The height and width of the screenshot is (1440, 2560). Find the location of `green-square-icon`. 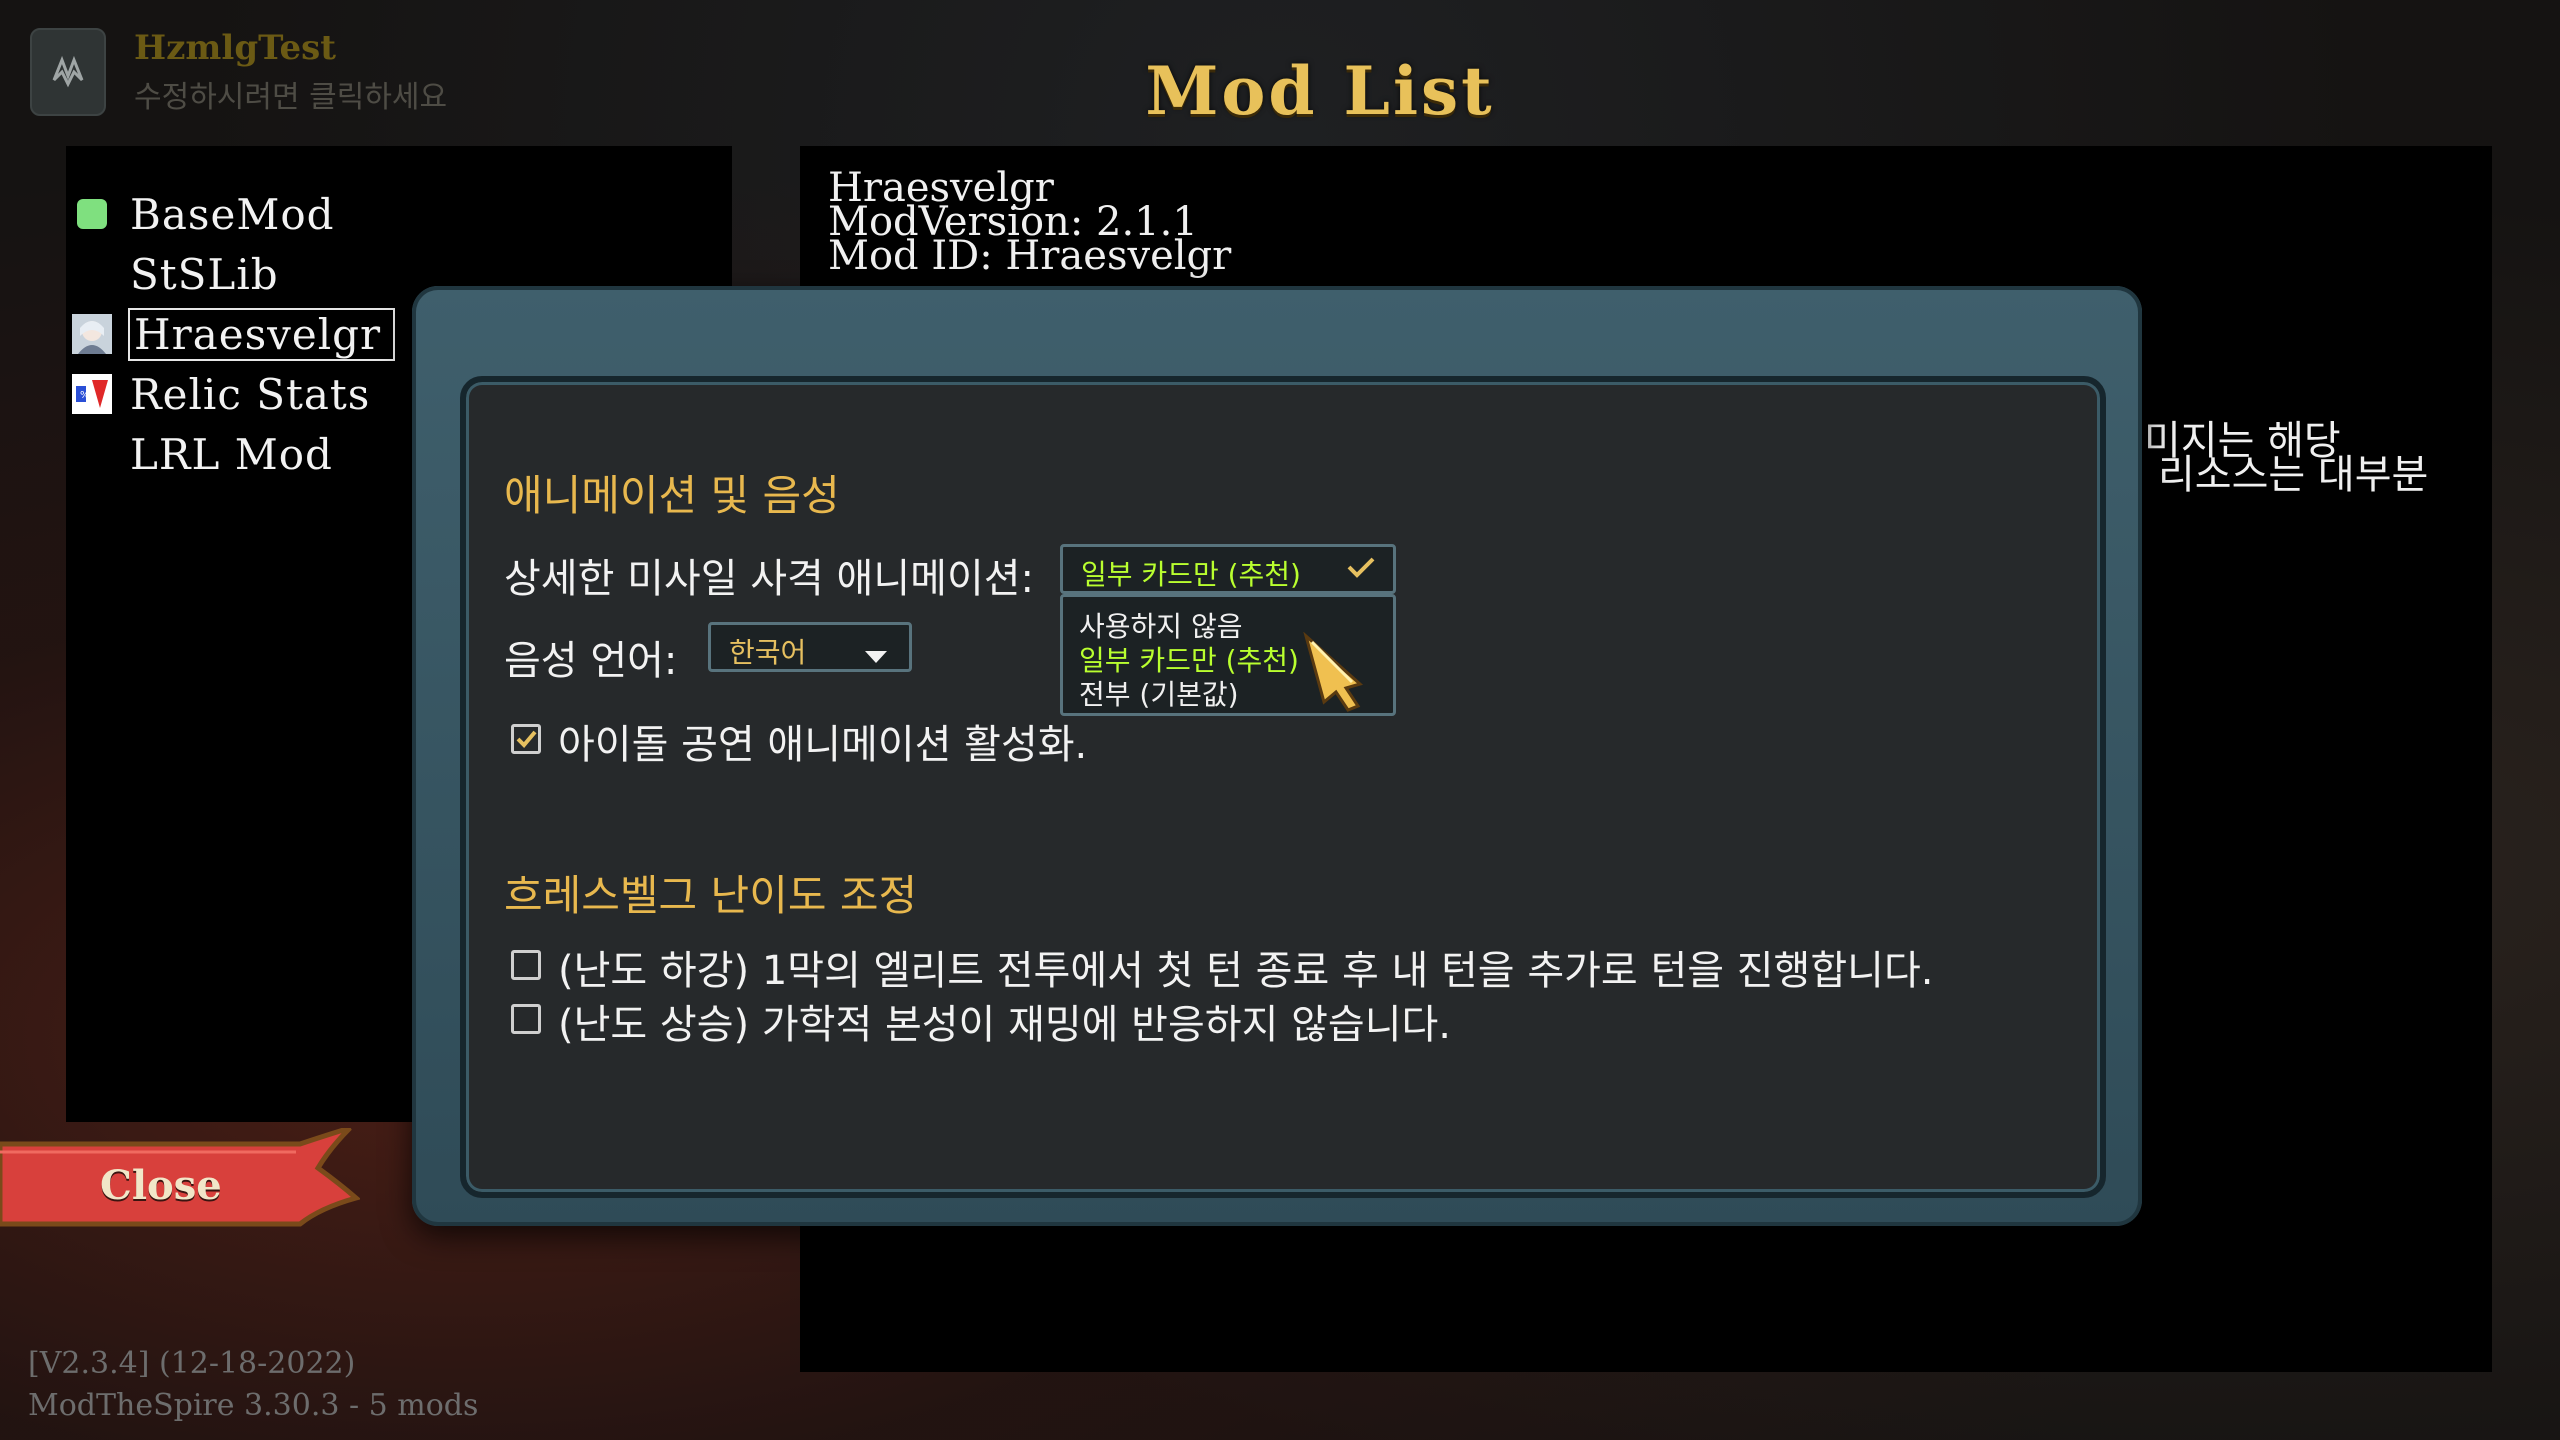

green-square-icon is located at coordinates (92, 214).